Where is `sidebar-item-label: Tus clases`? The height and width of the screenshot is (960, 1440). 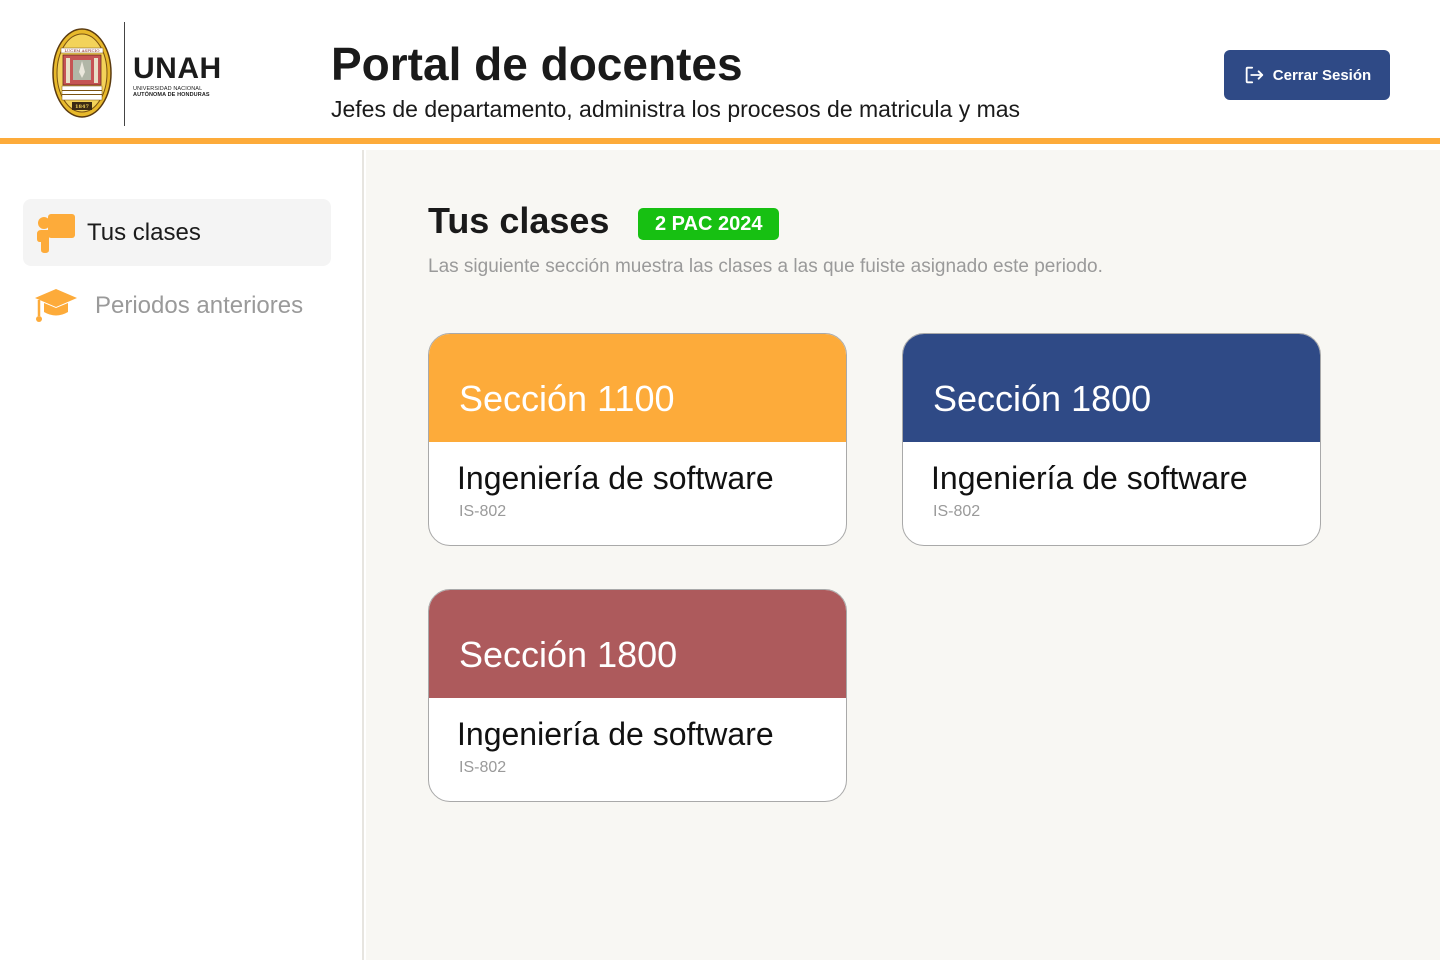 sidebar-item-label: Tus clases is located at coordinates (144, 232).